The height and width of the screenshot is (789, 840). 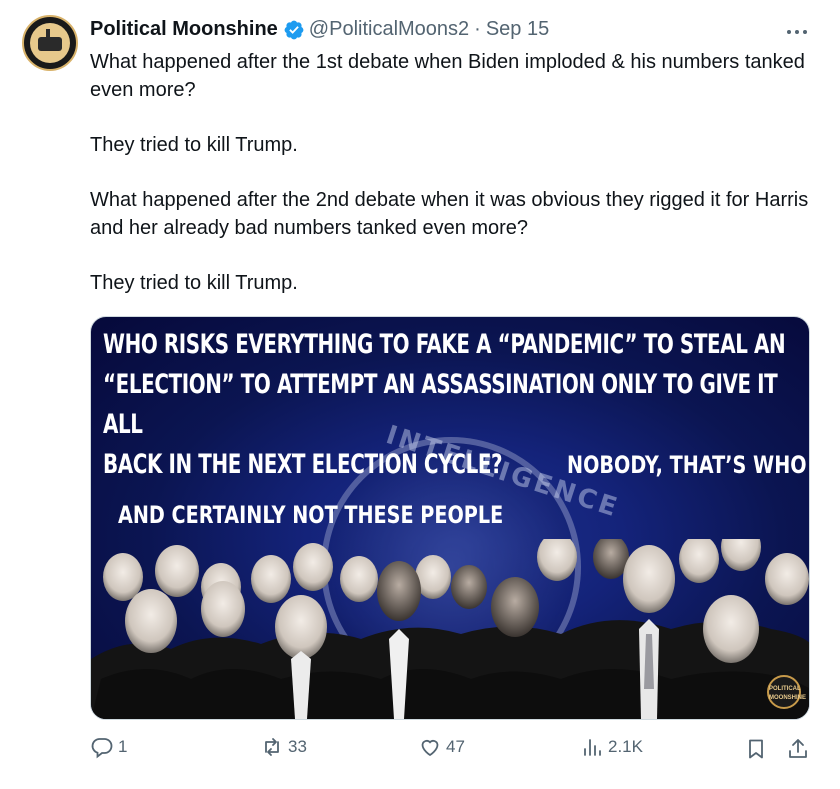 What do you see at coordinates (297, 746) in the screenshot?
I see `repost-count: 33` at bounding box center [297, 746].